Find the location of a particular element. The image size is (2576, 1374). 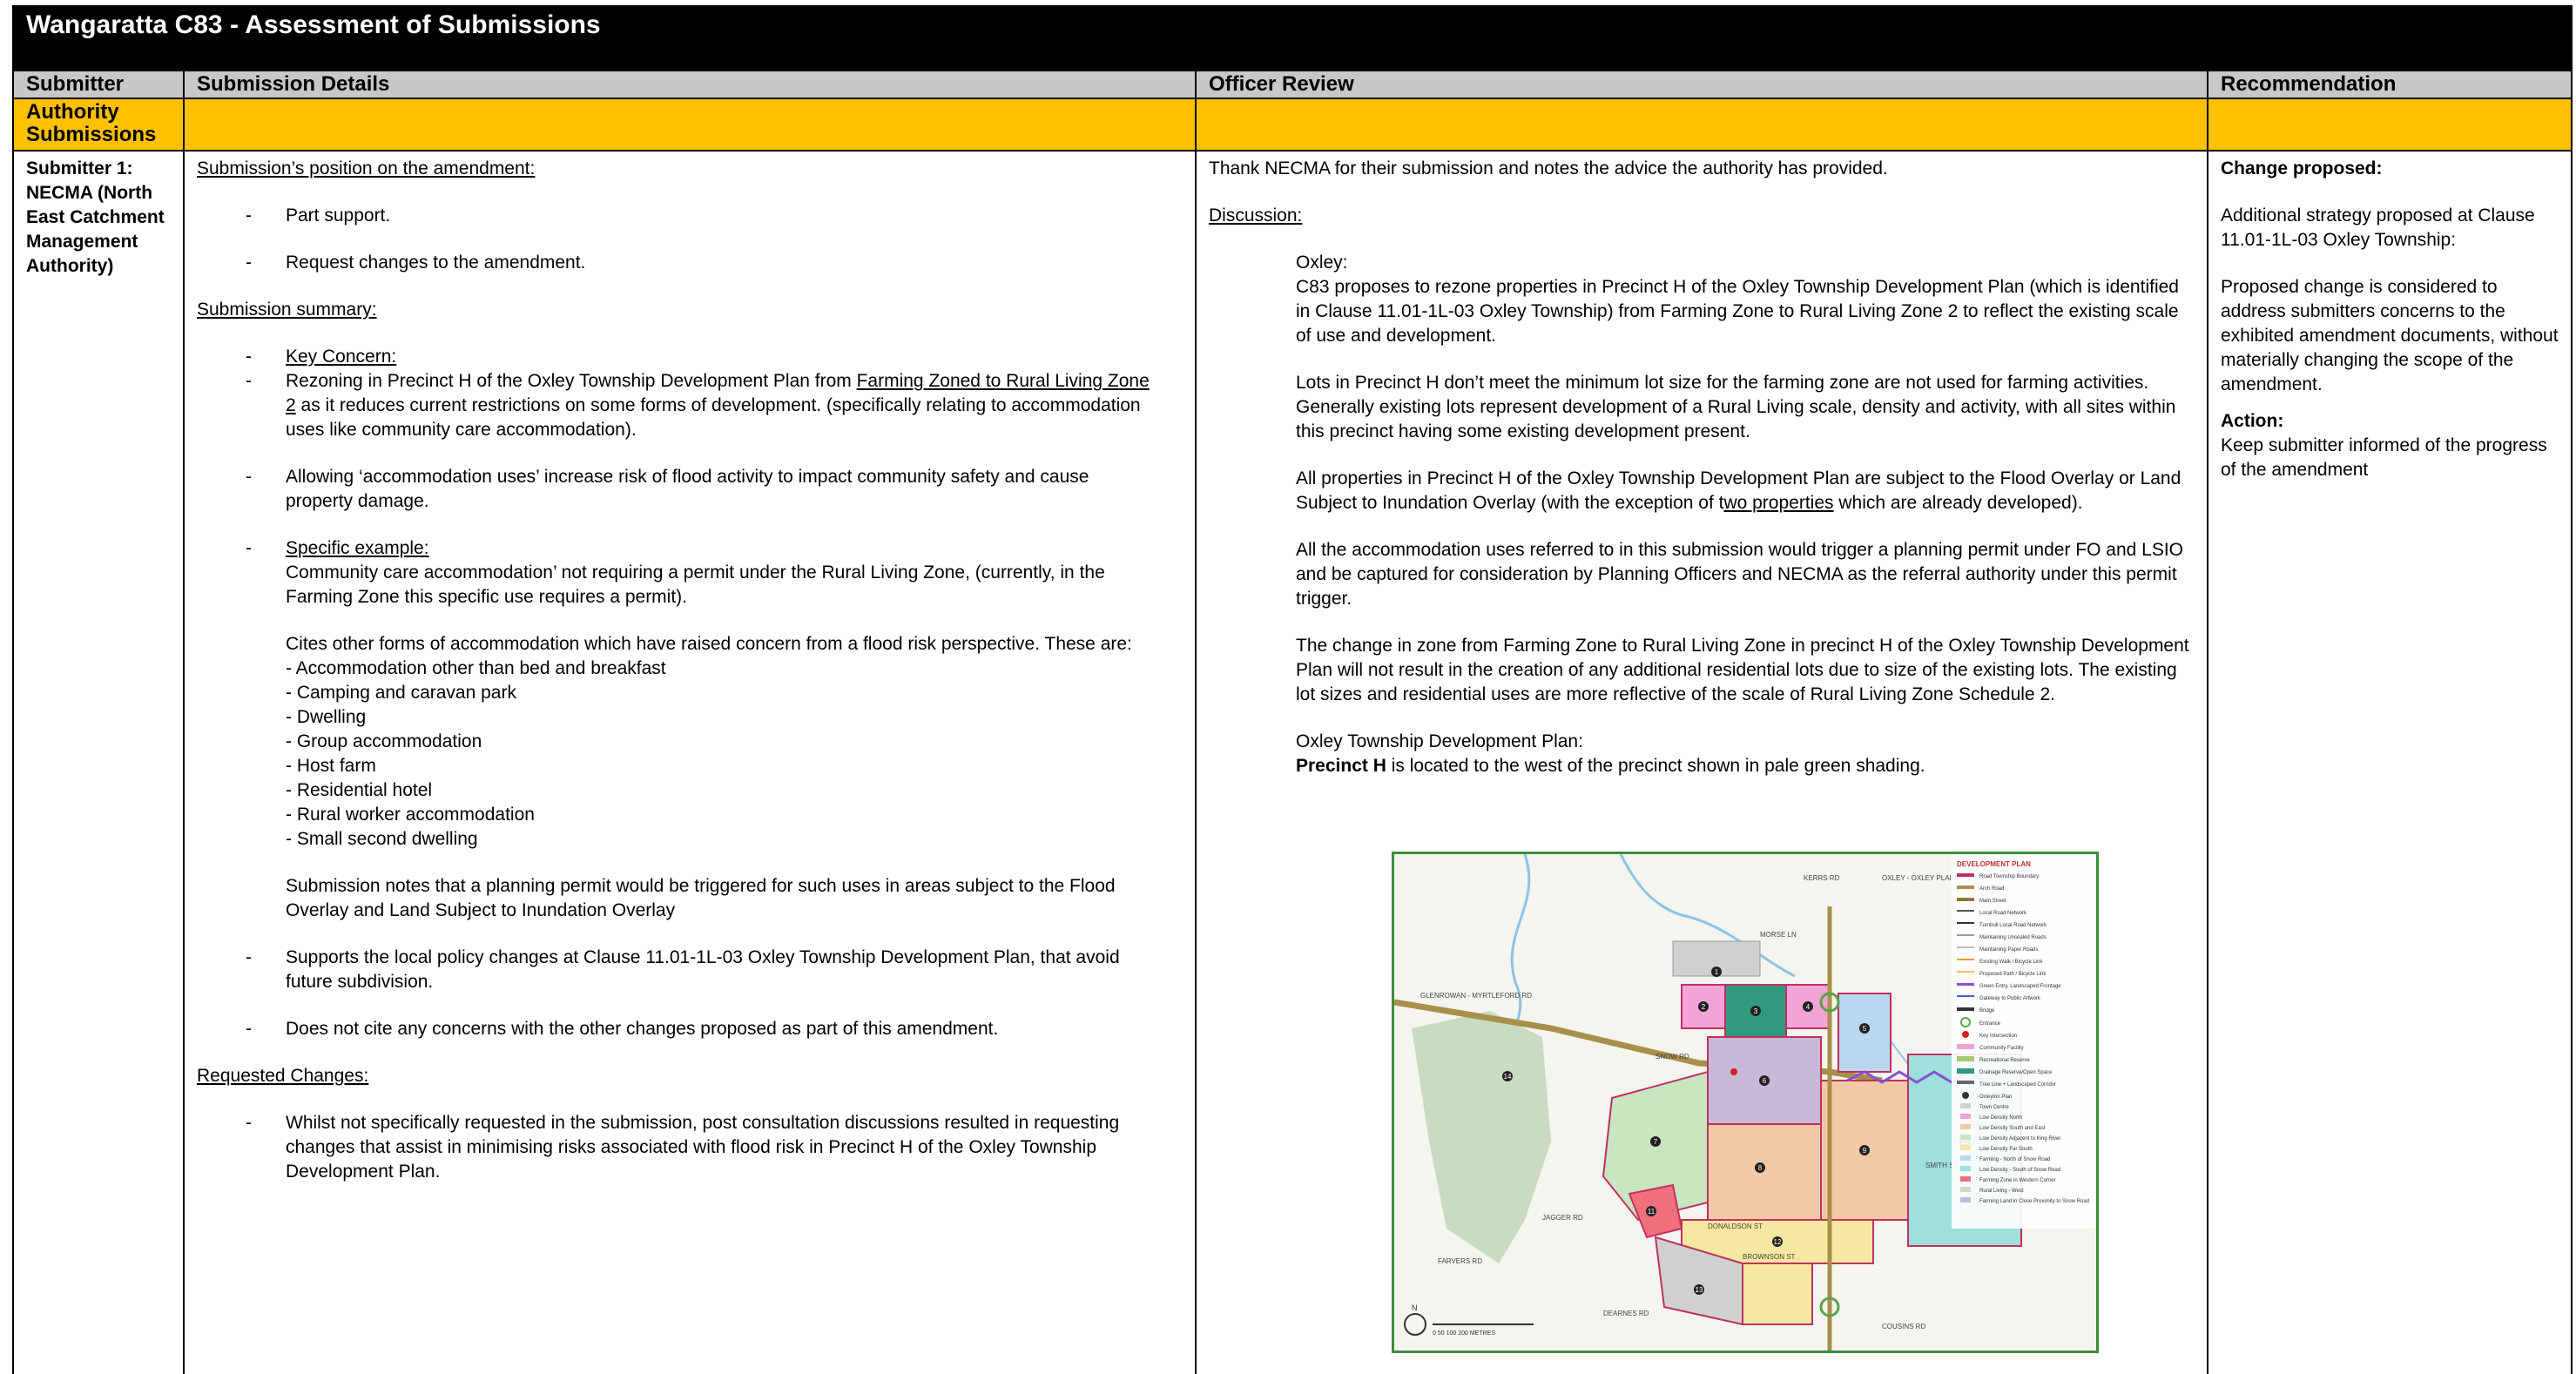

legend-item: Town Centre is located at coordinates (1994, 1107).